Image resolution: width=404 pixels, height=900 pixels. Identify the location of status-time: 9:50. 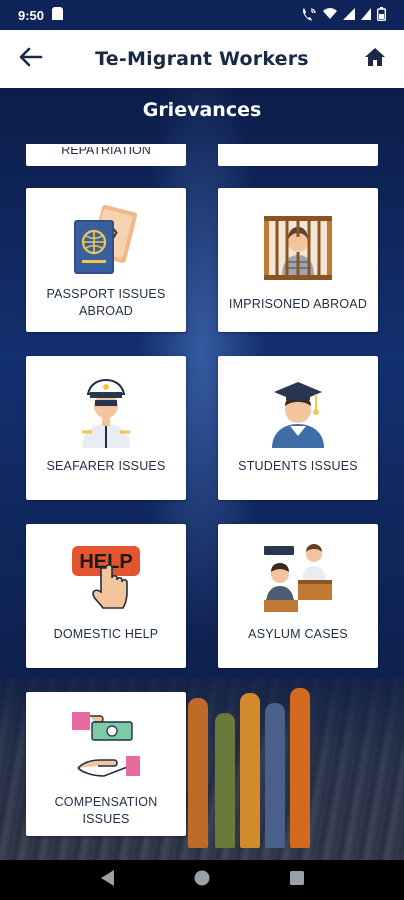
(31, 15).